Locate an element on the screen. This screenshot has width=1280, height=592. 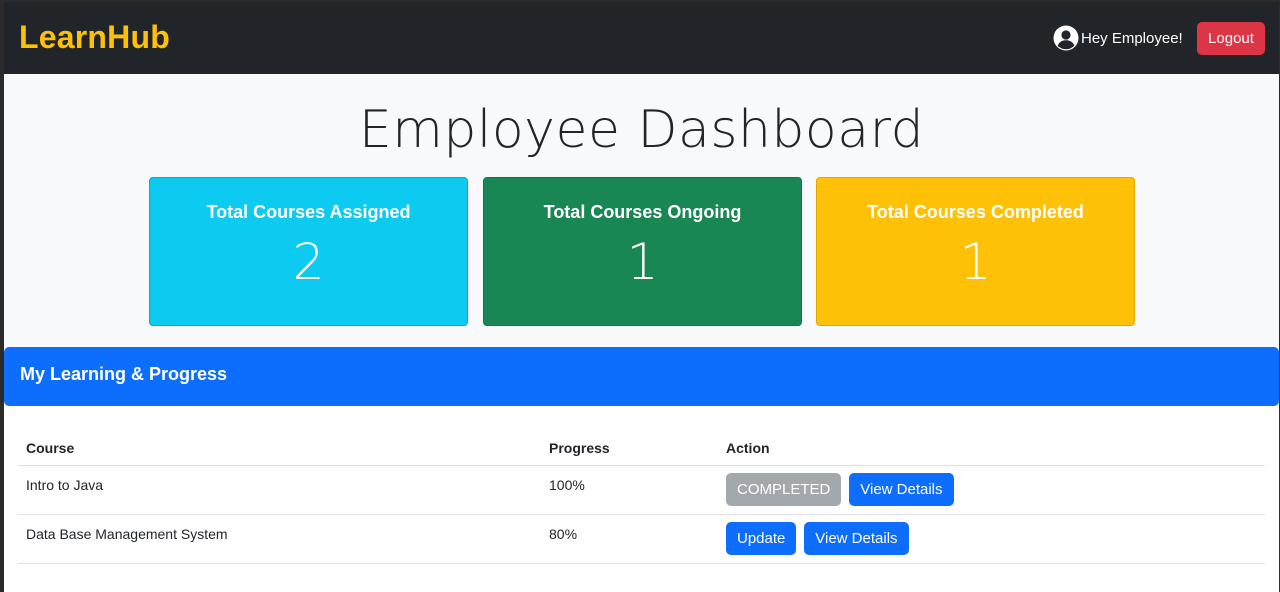
course-progress: 80% is located at coordinates (629, 539).